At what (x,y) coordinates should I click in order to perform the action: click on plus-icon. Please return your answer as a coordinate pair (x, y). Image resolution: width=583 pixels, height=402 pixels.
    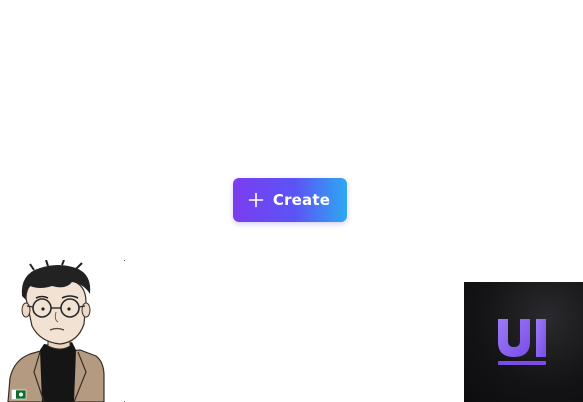
    Looking at the image, I should click on (256, 200).